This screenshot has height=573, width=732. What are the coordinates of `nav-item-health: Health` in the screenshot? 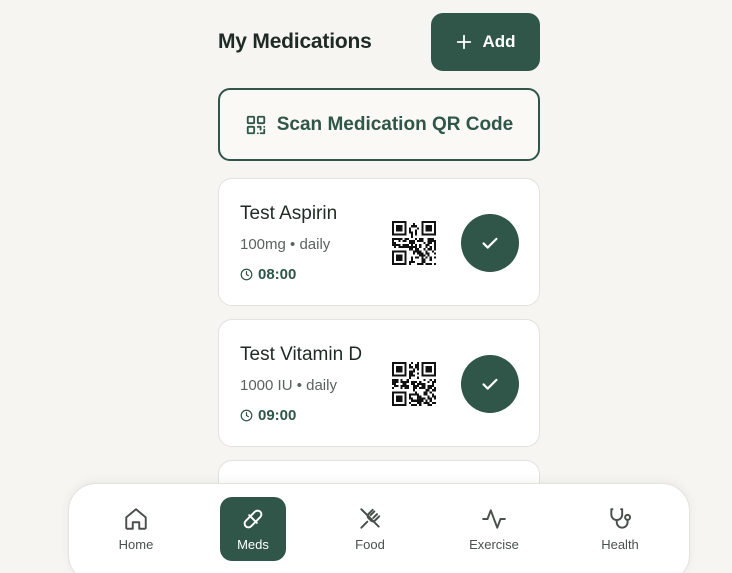 It's located at (620, 529).